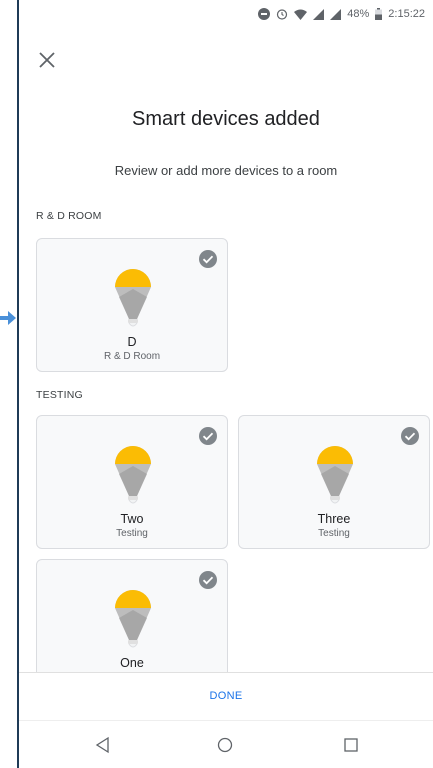  I want to click on alarm-icon, so click(282, 14).